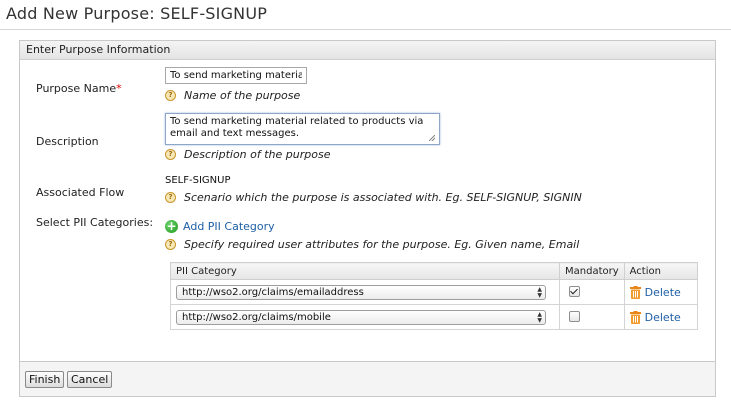  I want to click on associated-flow-value: SELF-SIGNUP, so click(198, 180).